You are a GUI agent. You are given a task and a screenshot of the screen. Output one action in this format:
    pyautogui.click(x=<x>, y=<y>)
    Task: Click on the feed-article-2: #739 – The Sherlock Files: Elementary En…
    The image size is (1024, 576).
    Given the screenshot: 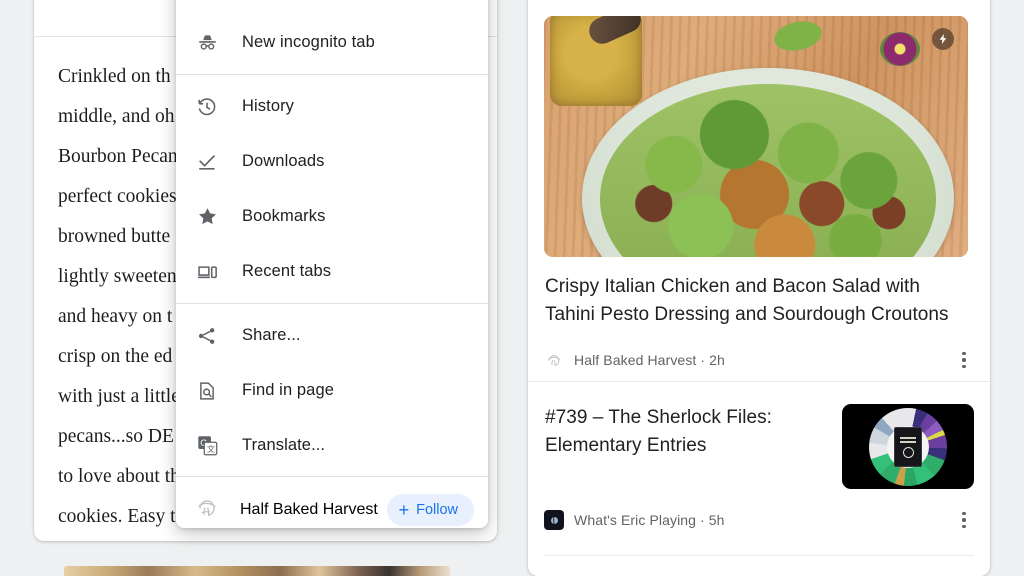 What is the action you would take?
    pyautogui.click(x=759, y=469)
    